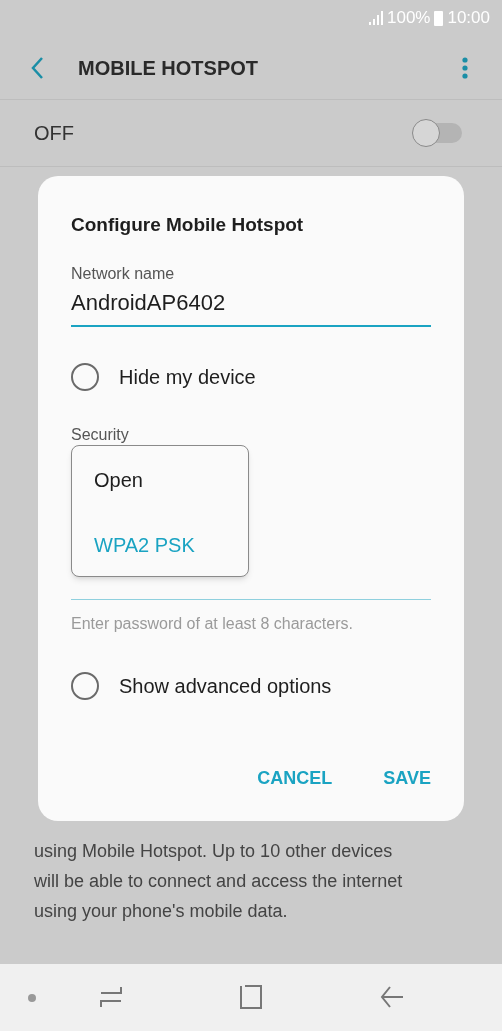 This screenshot has width=502, height=1031. I want to click on battery-icon, so click(439, 18).